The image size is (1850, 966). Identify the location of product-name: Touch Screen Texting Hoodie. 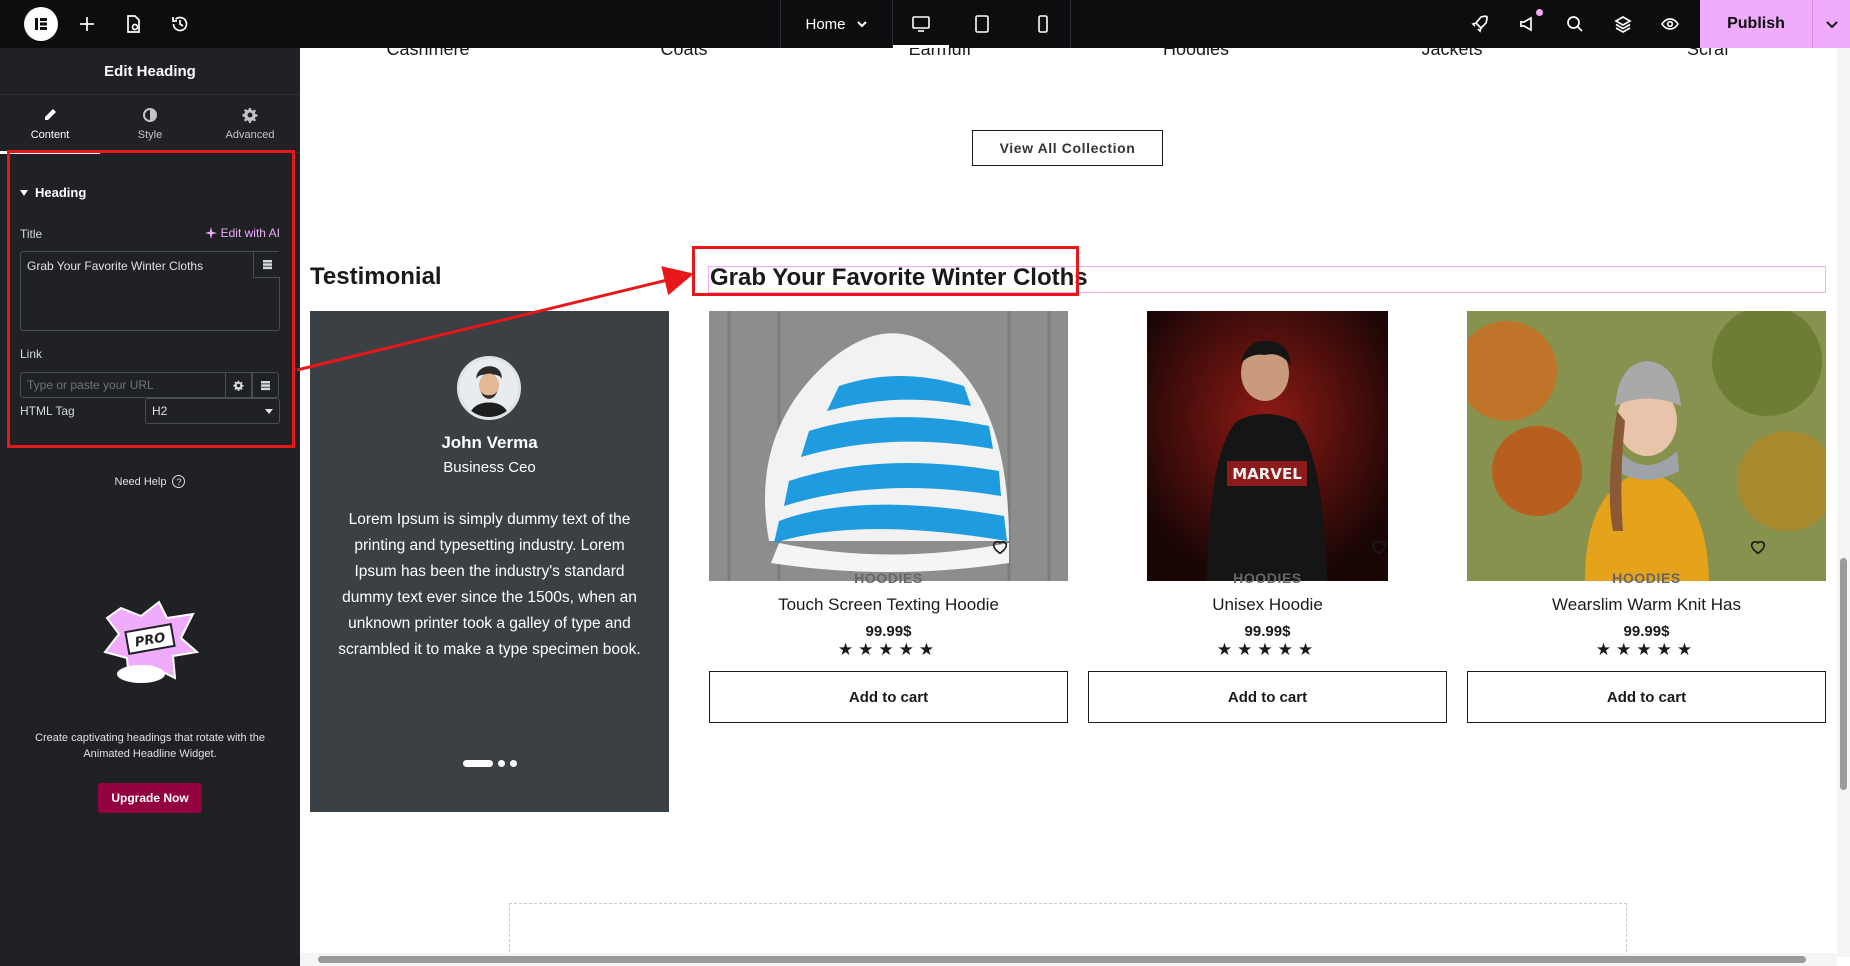
(888, 605).